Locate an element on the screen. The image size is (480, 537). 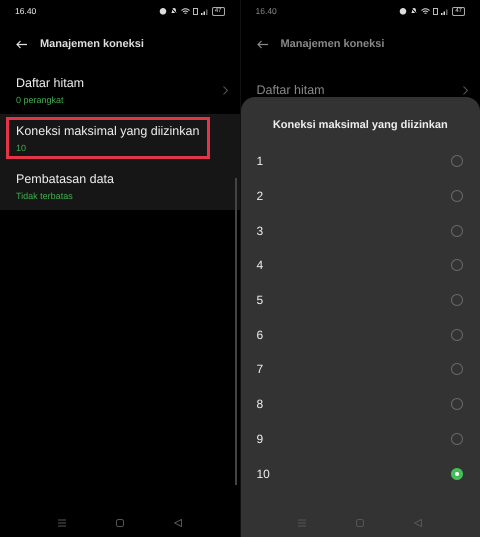
option-row: 3 is located at coordinates (360, 230).